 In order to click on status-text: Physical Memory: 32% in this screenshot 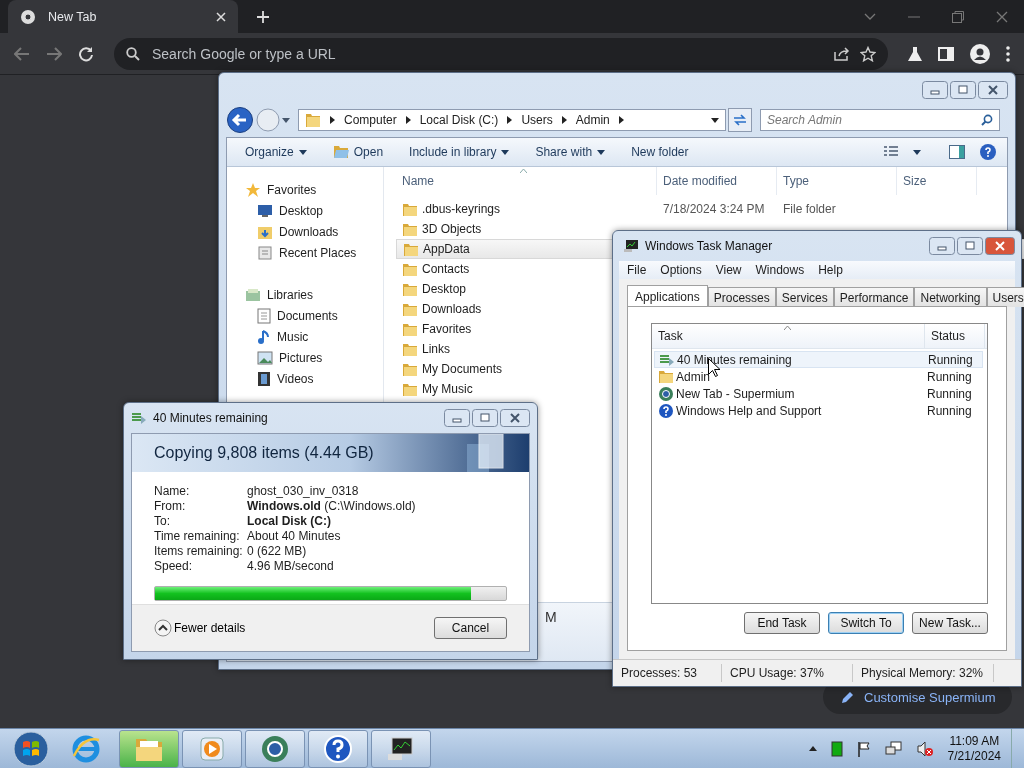, I will do `click(924, 673)`.